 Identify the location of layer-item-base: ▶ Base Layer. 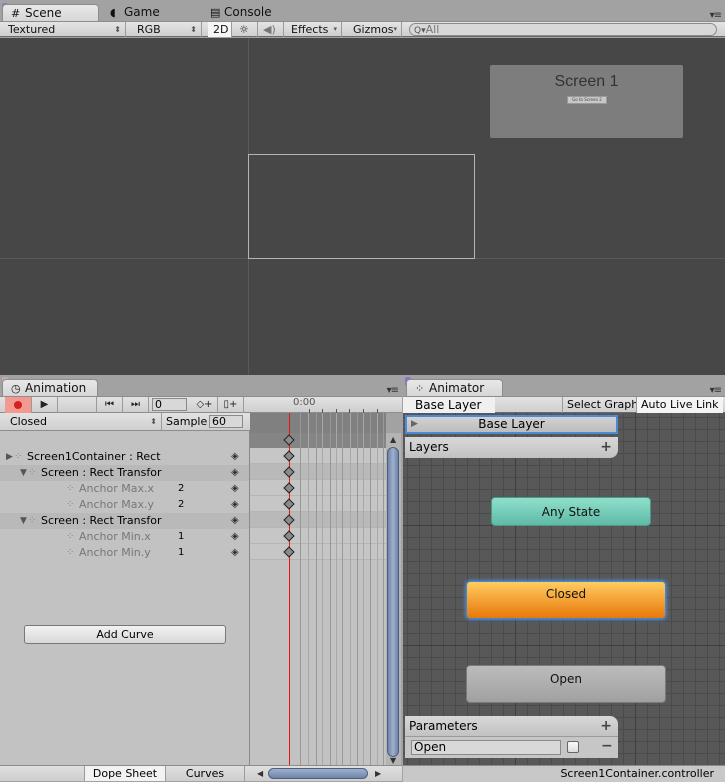
(511, 424).